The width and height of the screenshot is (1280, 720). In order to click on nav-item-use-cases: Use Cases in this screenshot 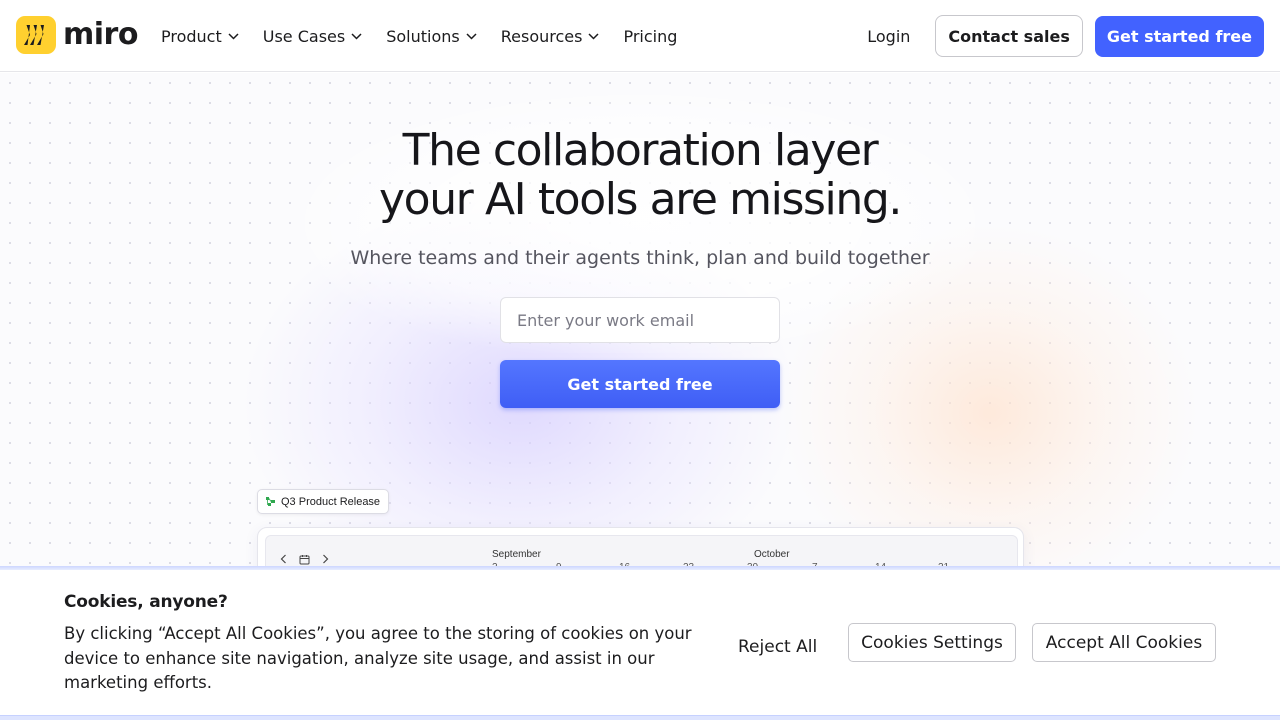, I will do `click(312, 36)`.